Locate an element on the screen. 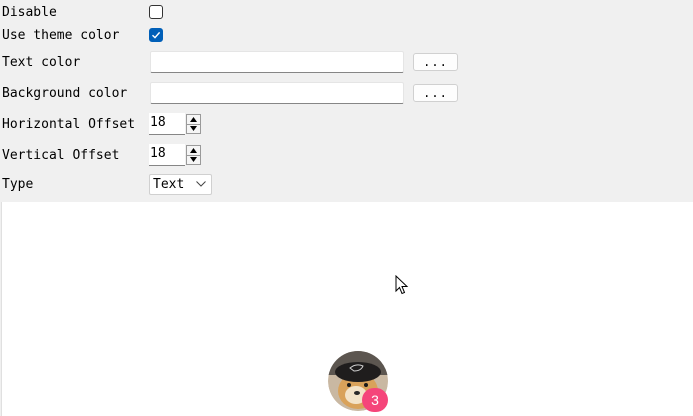 This screenshot has height=416, width=693. chevron-down-icon is located at coordinates (201, 184).